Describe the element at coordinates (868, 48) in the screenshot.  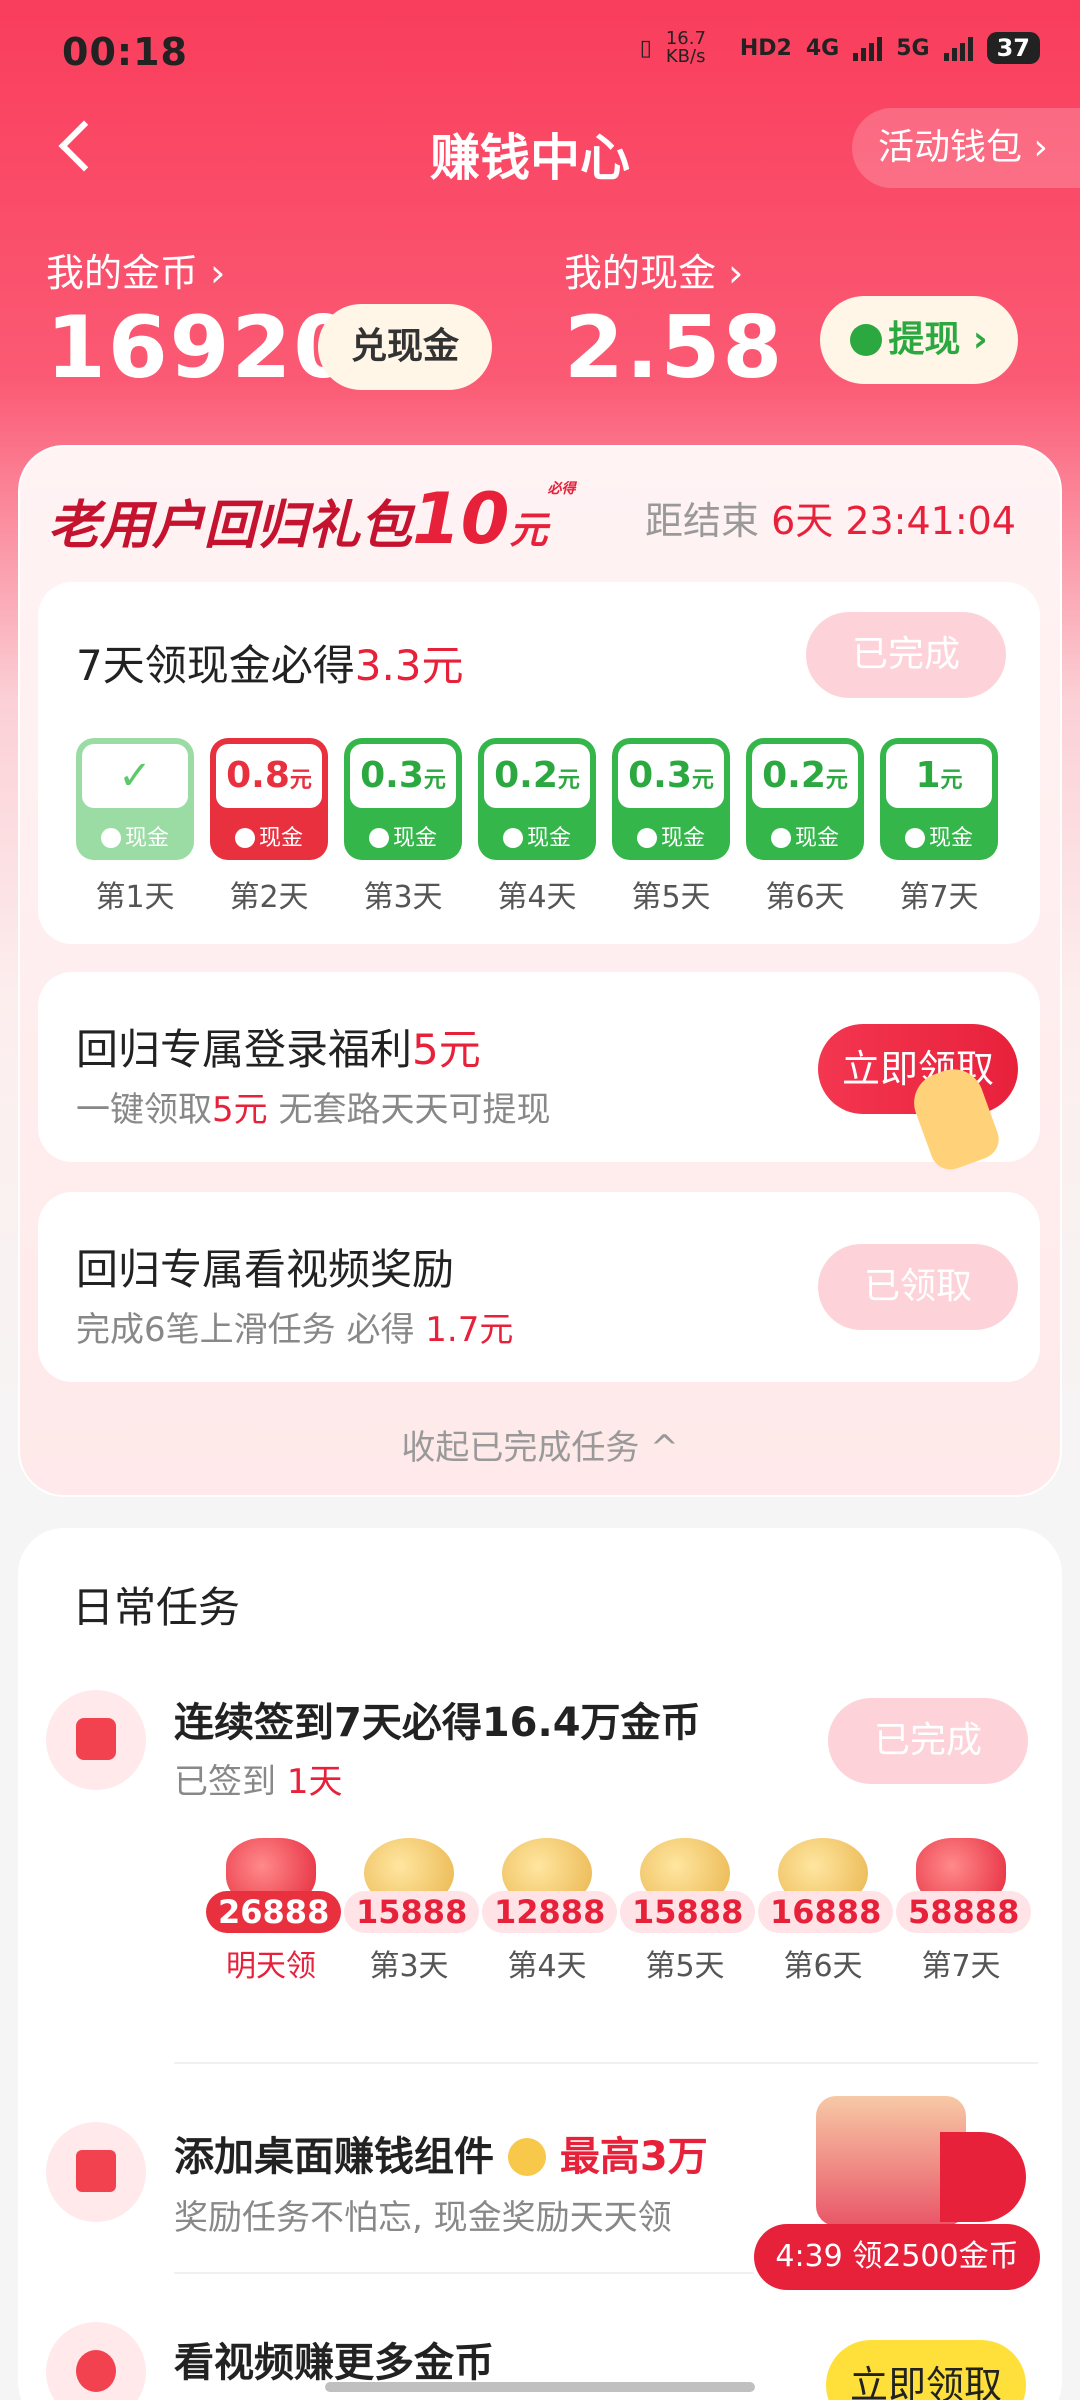
I see `signal-icon` at that location.